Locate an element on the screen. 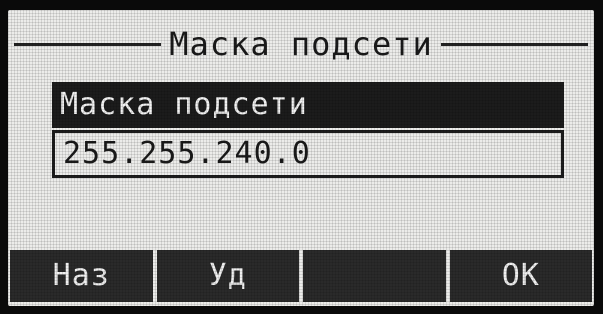 This screenshot has width=603, height=314. softkey-back: Наз is located at coordinates (81, 276).